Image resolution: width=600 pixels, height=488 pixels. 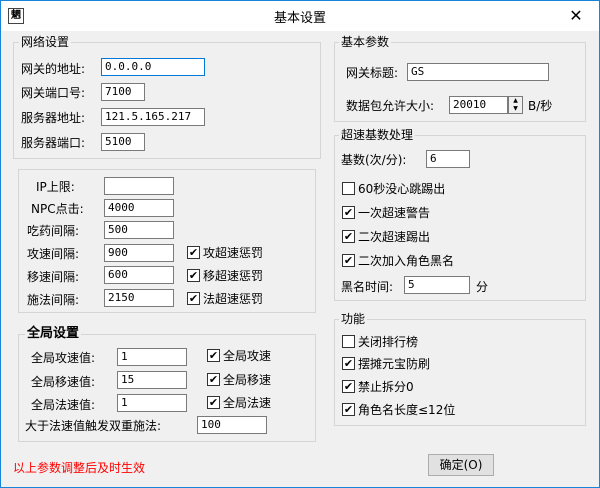 What do you see at coordinates (53, 93) in the screenshot?
I see `gateway-port-label: 网关端口号:` at bounding box center [53, 93].